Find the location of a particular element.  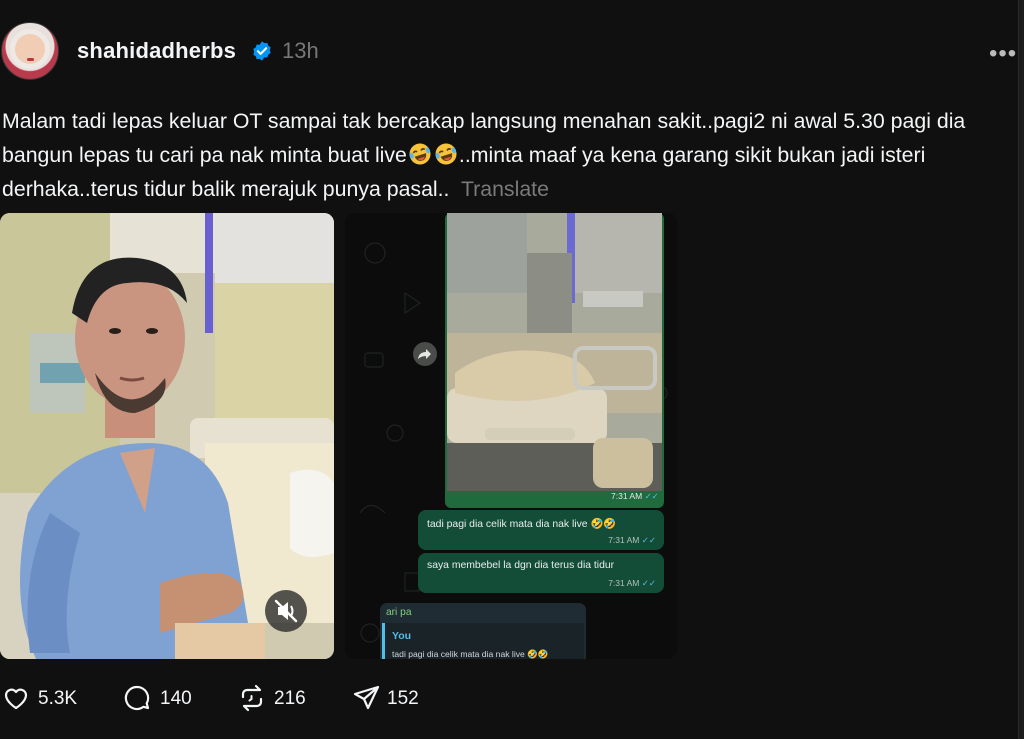

quote-name: You is located at coordinates (402, 636).